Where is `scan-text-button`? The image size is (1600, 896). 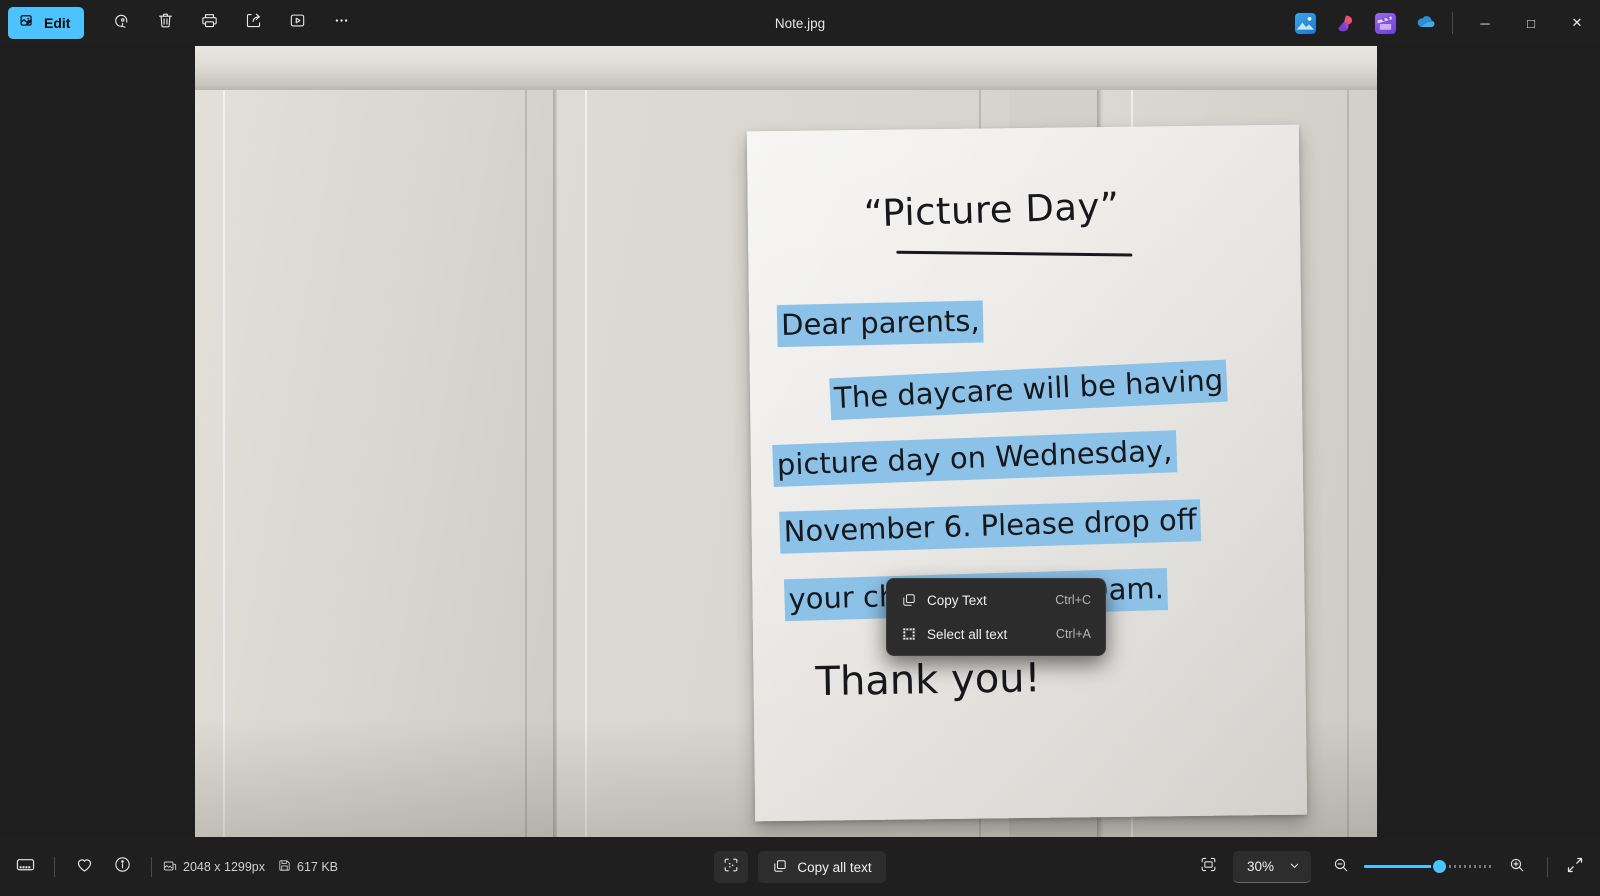 scan-text-button is located at coordinates (731, 867).